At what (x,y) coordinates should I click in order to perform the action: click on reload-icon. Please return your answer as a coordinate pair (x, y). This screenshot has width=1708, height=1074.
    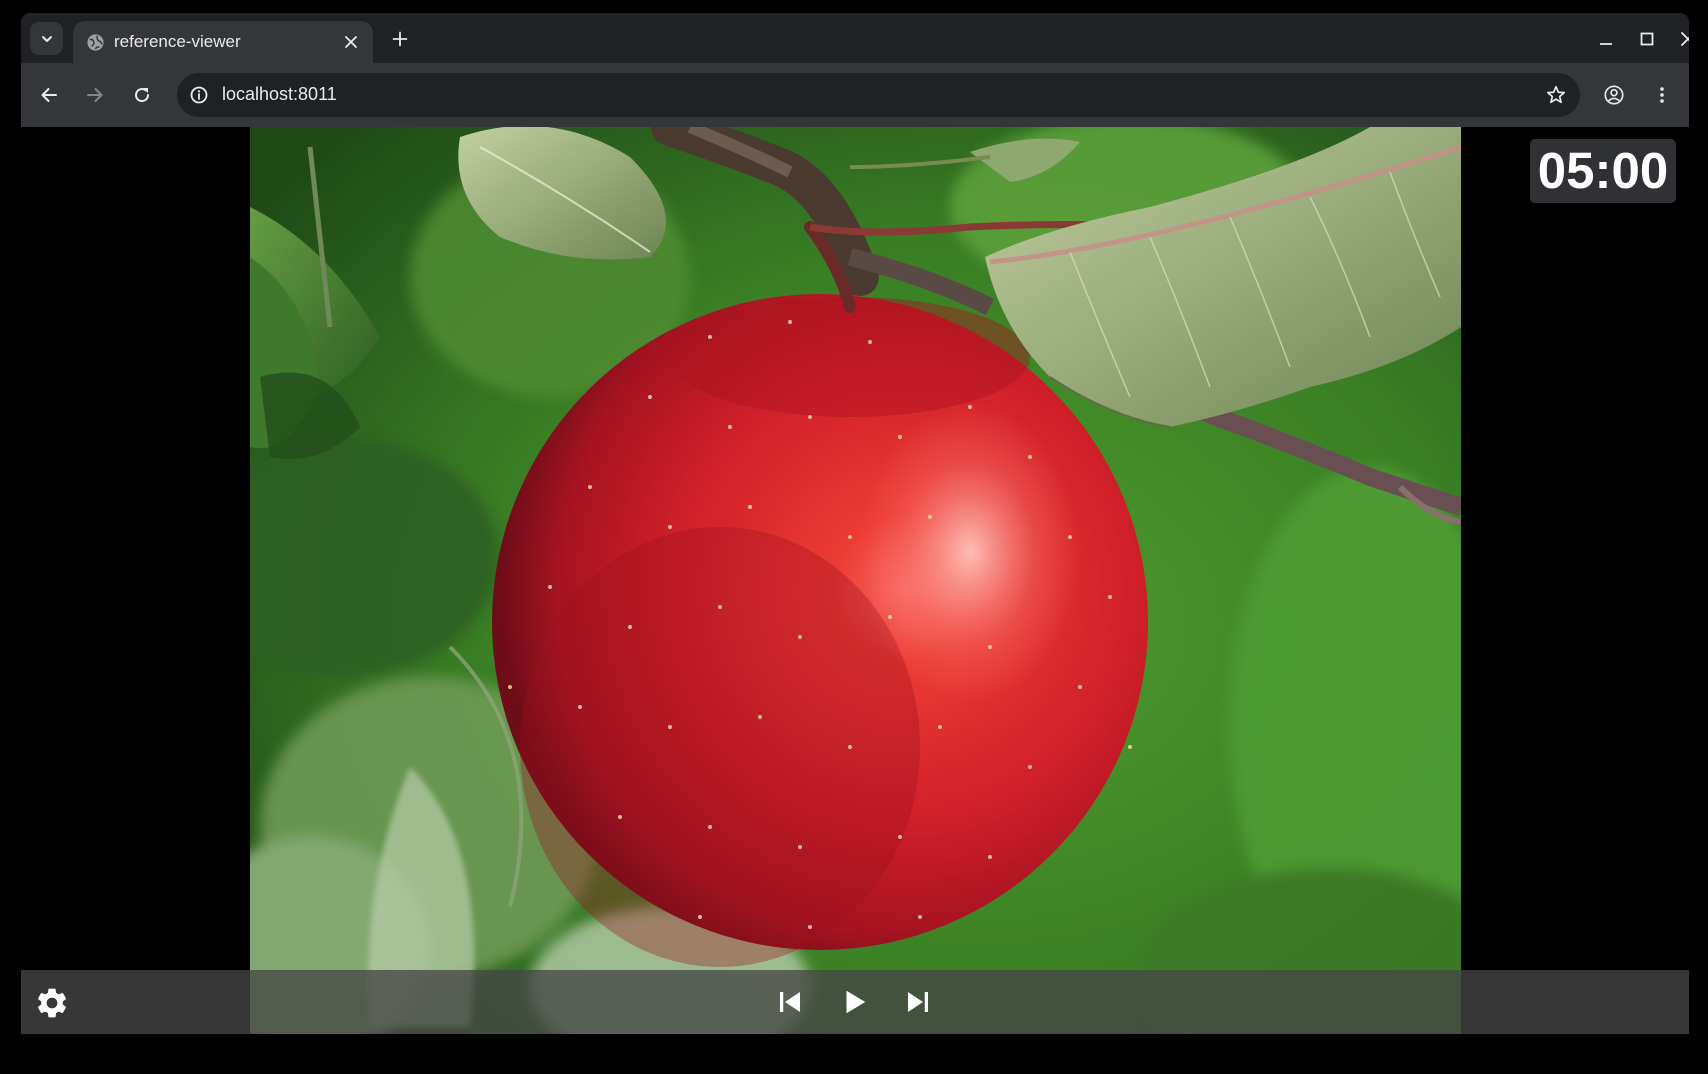
    Looking at the image, I should click on (142, 95).